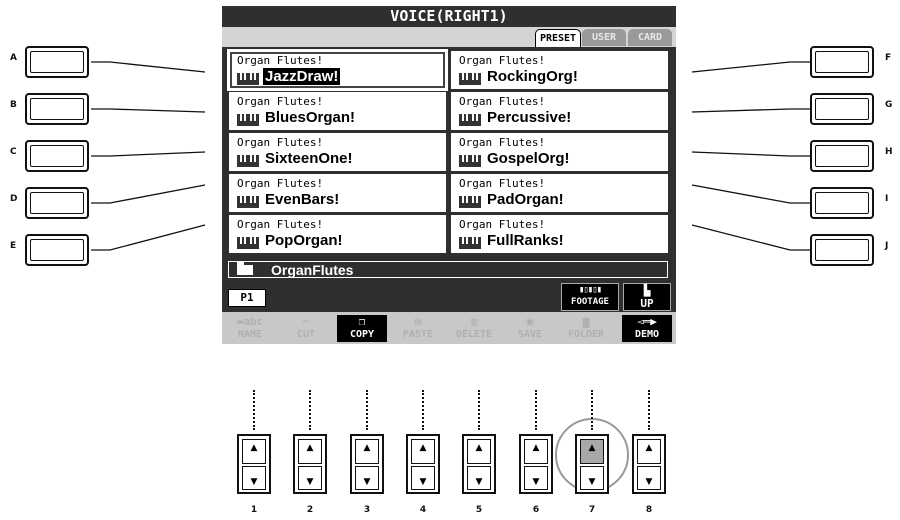 The image size is (900, 520). Describe the element at coordinates (586, 334) in the screenshot. I see `function-label: FOLDER` at that location.